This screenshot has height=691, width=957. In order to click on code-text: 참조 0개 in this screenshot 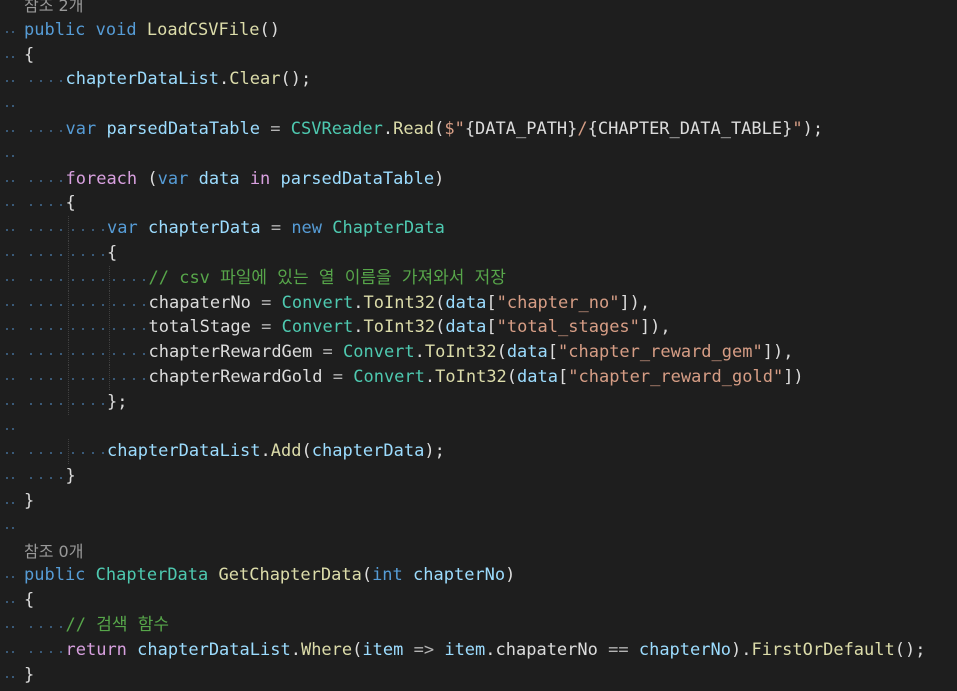, I will do `click(53, 551)`.